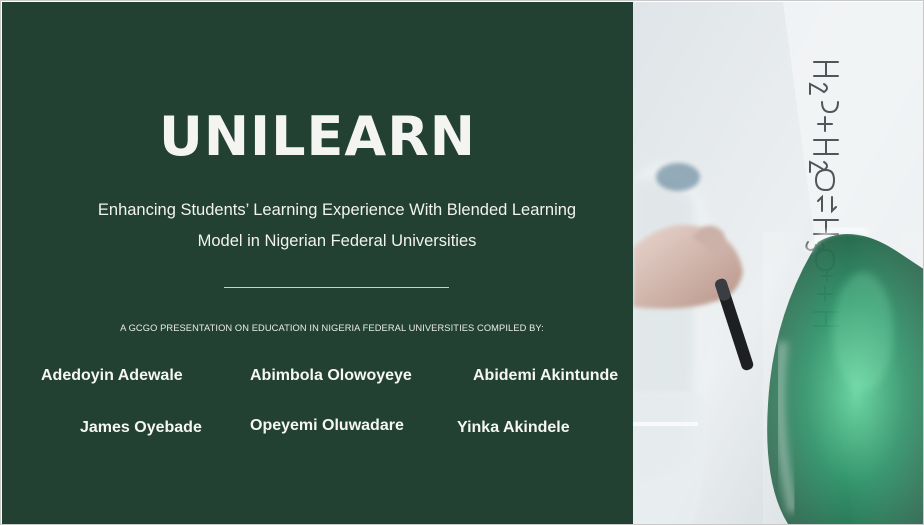 The width and height of the screenshot is (924, 525). What do you see at coordinates (327, 425) in the screenshot?
I see `author-name: Opeyemi Oluwadare` at bounding box center [327, 425].